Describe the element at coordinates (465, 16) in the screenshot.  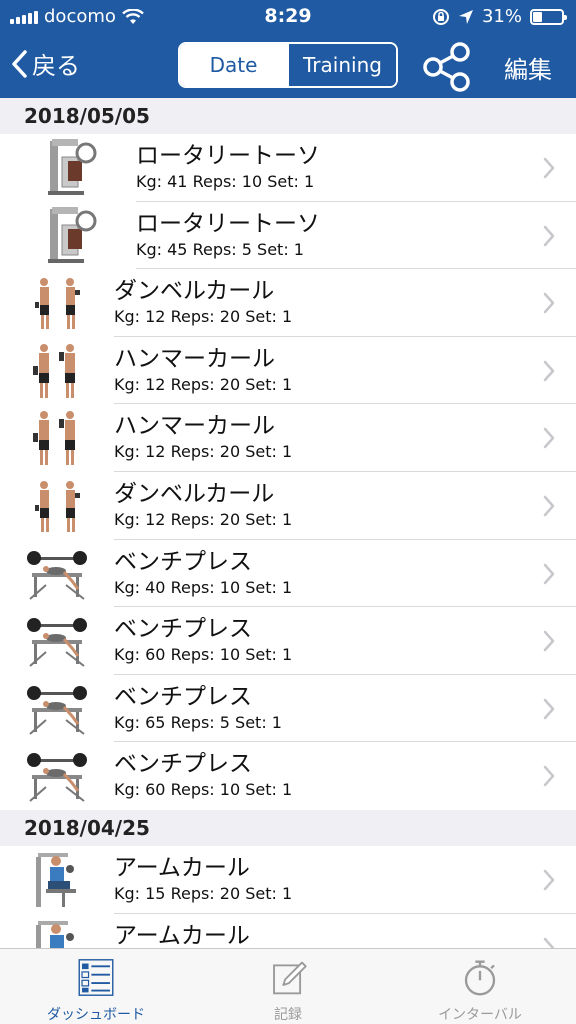
I see `location-icon` at that location.